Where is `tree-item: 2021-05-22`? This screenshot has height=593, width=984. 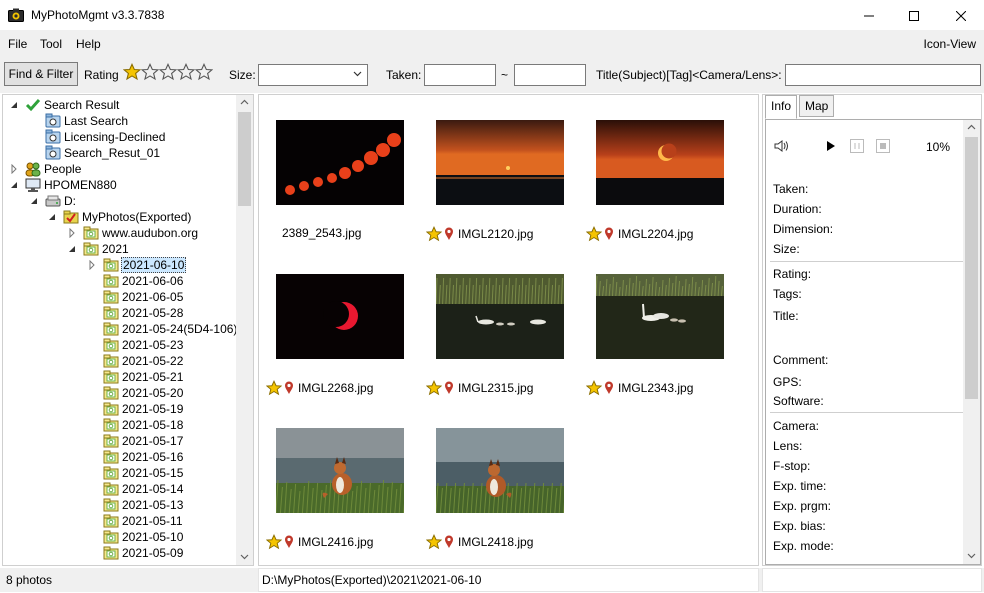
tree-item: 2021-05-22 is located at coordinates (143, 361).